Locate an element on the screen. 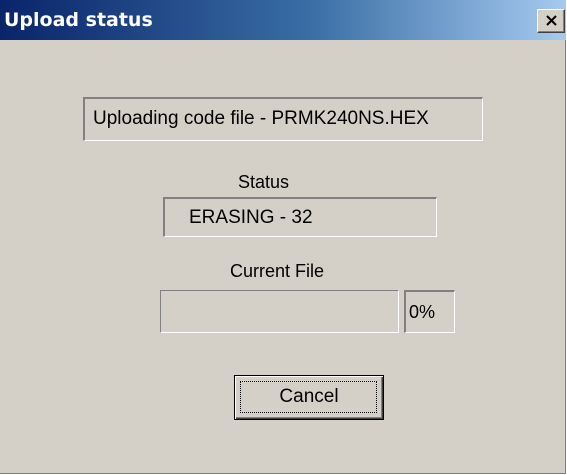  status-label: Status is located at coordinates (264, 182).